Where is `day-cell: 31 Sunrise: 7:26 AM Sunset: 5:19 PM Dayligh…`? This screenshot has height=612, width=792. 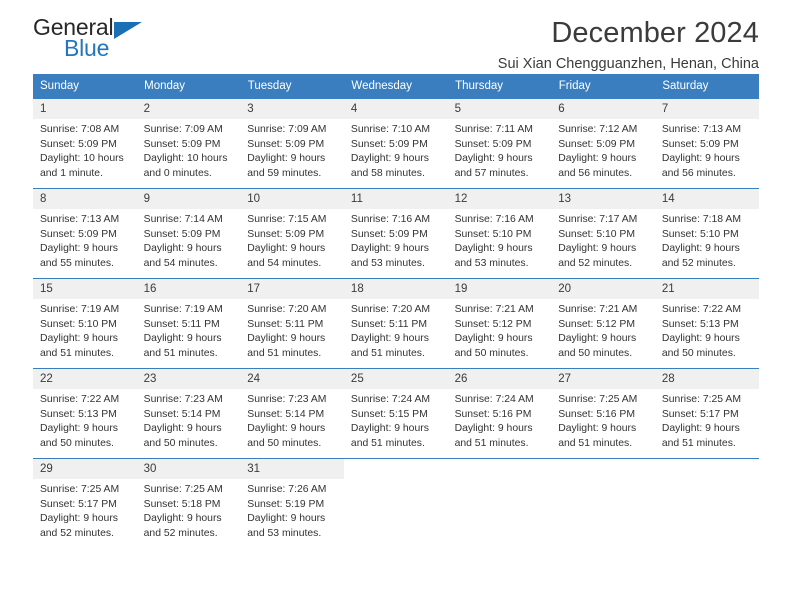
day-cell: 31 Sunrise: 7:26 AM Sunset: 5:19 PM Dayligh… is located at coordinates (292, 503).